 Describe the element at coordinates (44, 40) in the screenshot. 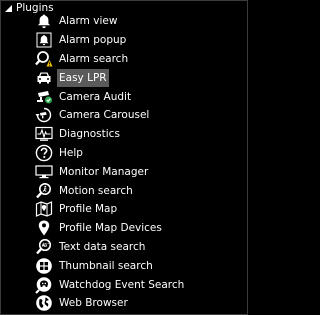

I see `alarm-bell-popup-icon` at that location.